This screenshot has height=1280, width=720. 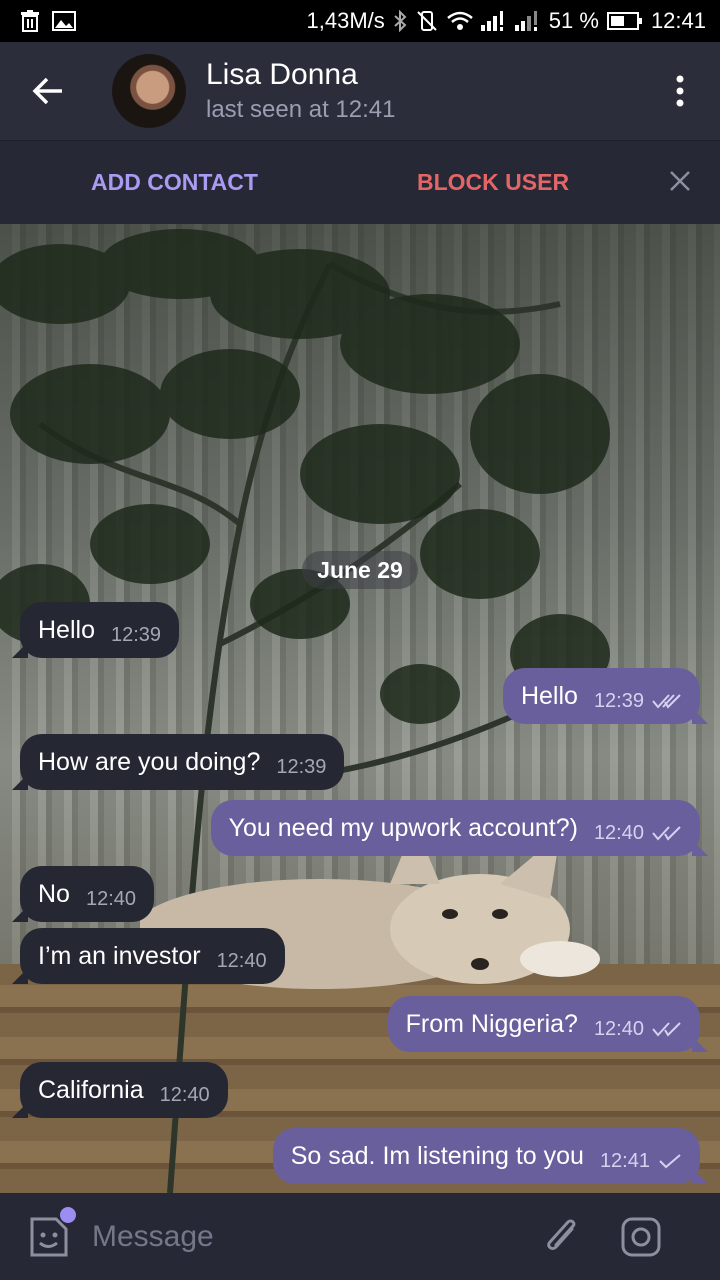 I want to click on more-options-button, so click(x=680, y=91).